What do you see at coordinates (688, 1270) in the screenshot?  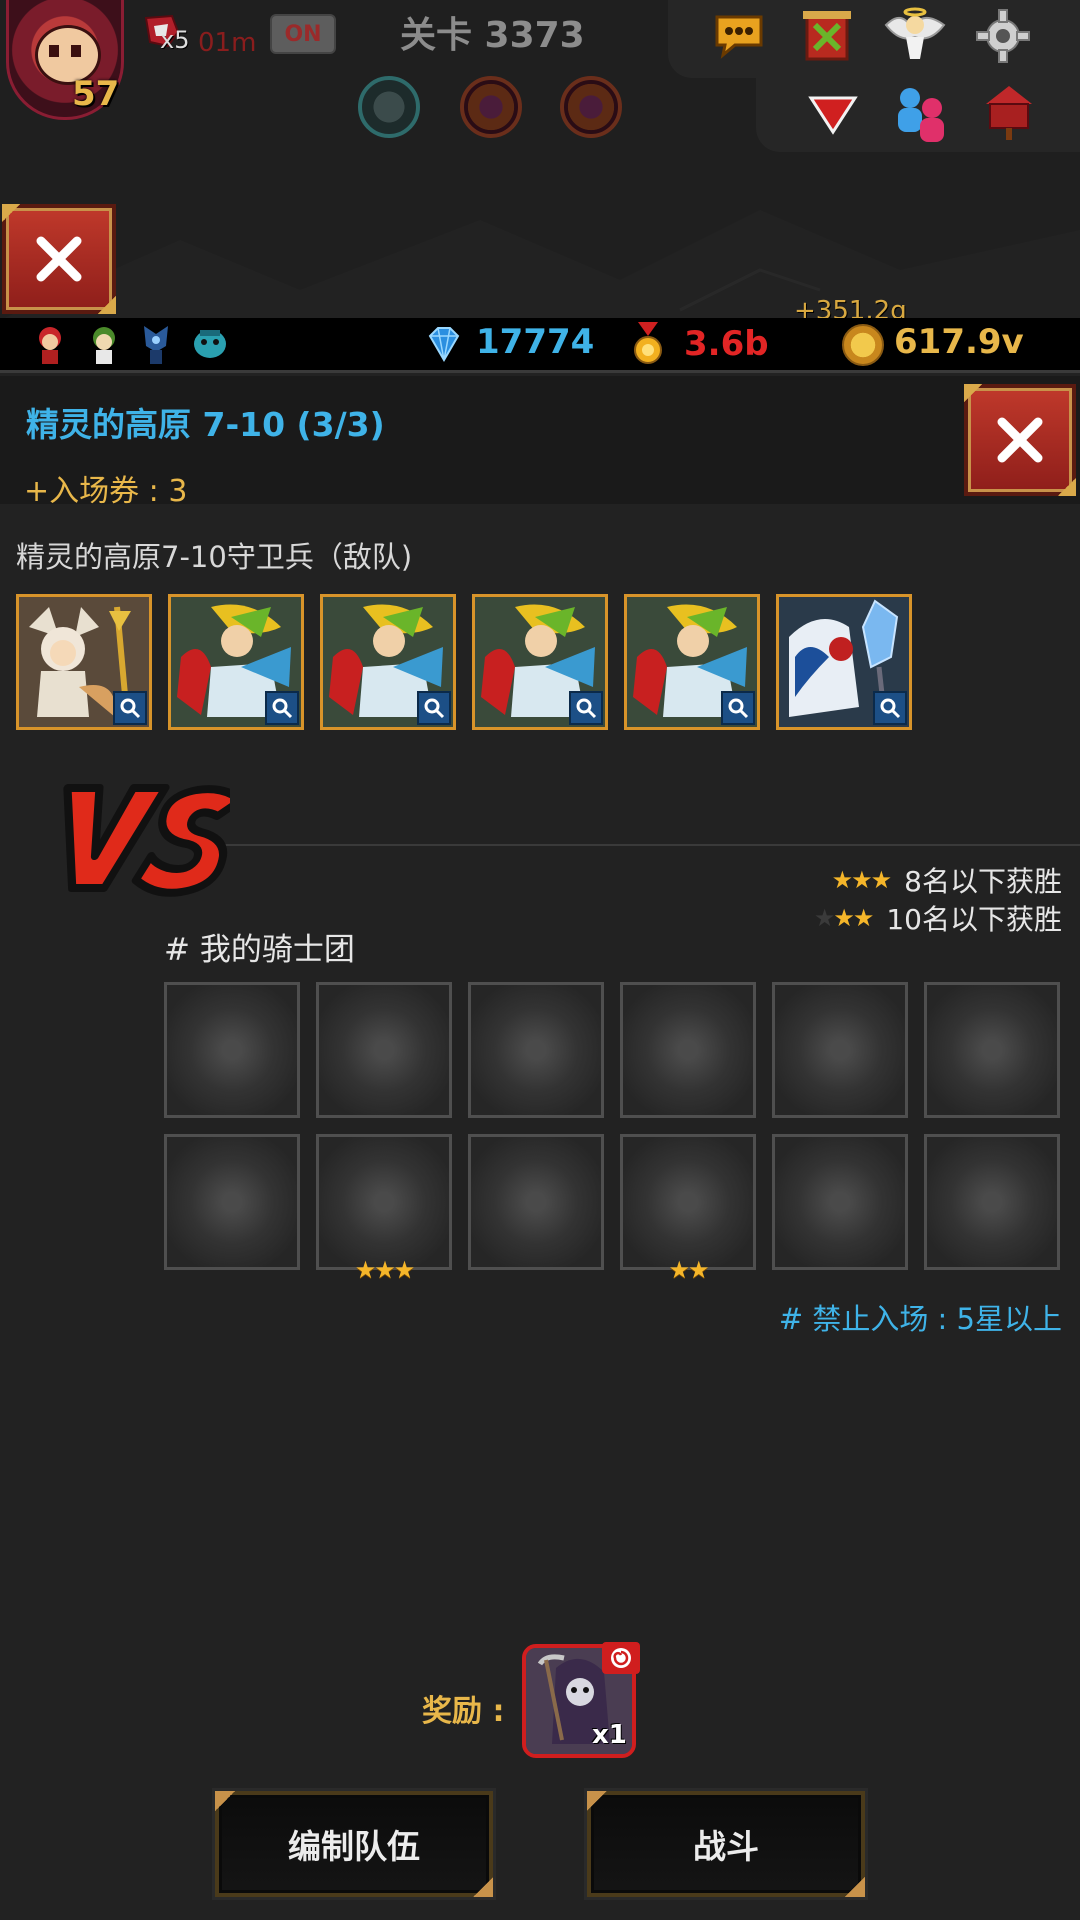 I see `slot-star-rating: ★★` at bounding box center [688, 1270].